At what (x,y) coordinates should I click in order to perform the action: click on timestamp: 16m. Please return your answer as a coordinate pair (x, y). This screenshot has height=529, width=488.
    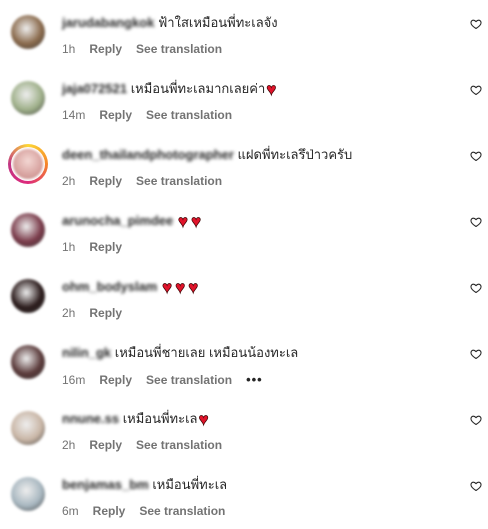
    Looking at the image, I should click on (74, 380).